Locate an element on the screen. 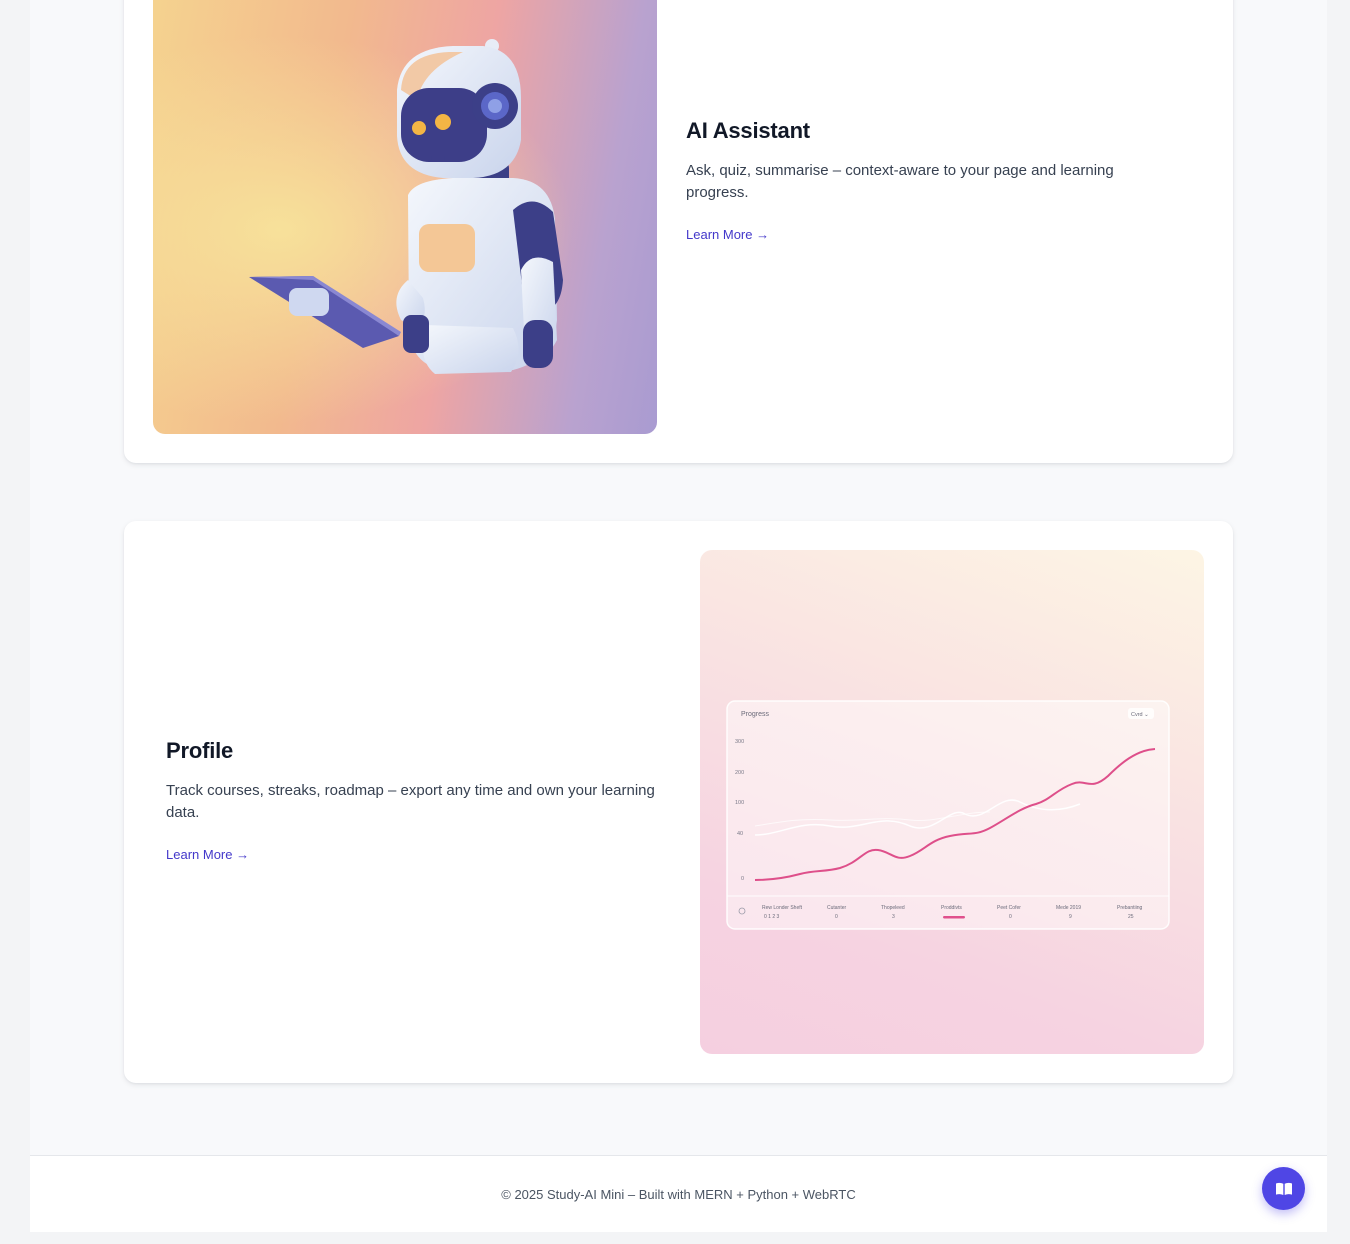  x-category-label: Peet Cofer is located at coordinates (1009, 908).